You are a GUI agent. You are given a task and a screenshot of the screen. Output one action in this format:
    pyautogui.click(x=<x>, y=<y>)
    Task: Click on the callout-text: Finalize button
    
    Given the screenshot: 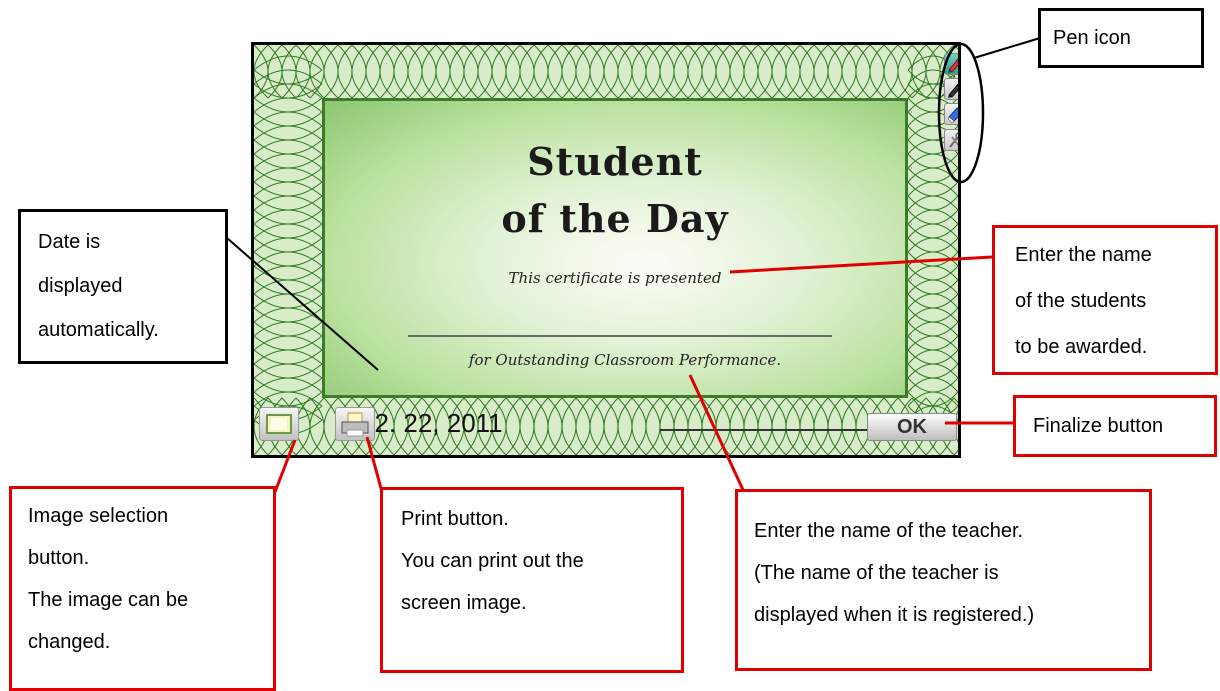 What is the action you would take?
    pyautogui.click(x=1098, y=426)
    